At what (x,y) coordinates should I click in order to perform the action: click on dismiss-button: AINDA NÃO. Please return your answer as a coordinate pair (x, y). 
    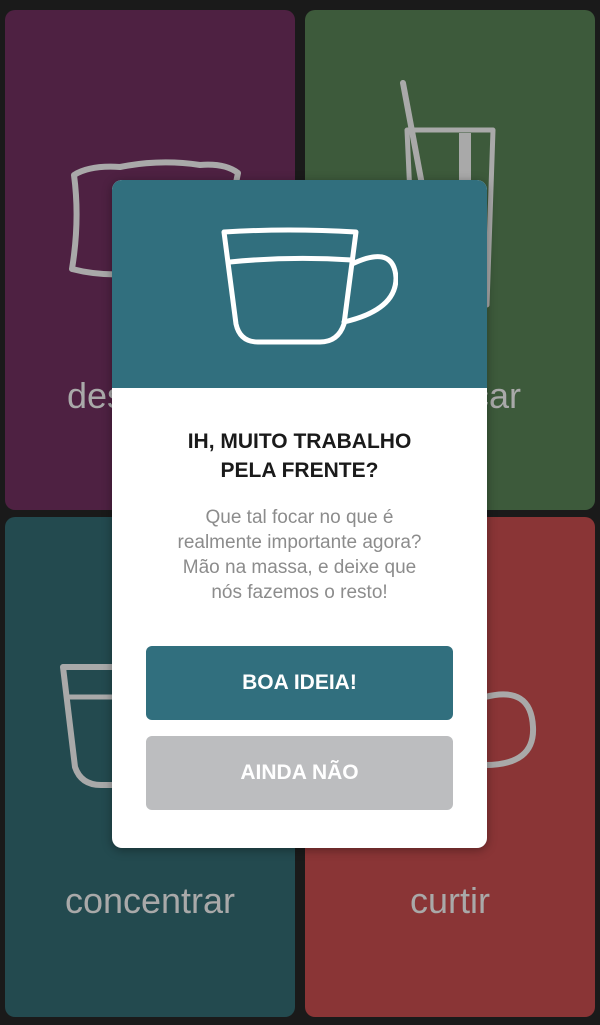
    Looking at the image, I should click on (299, 773).